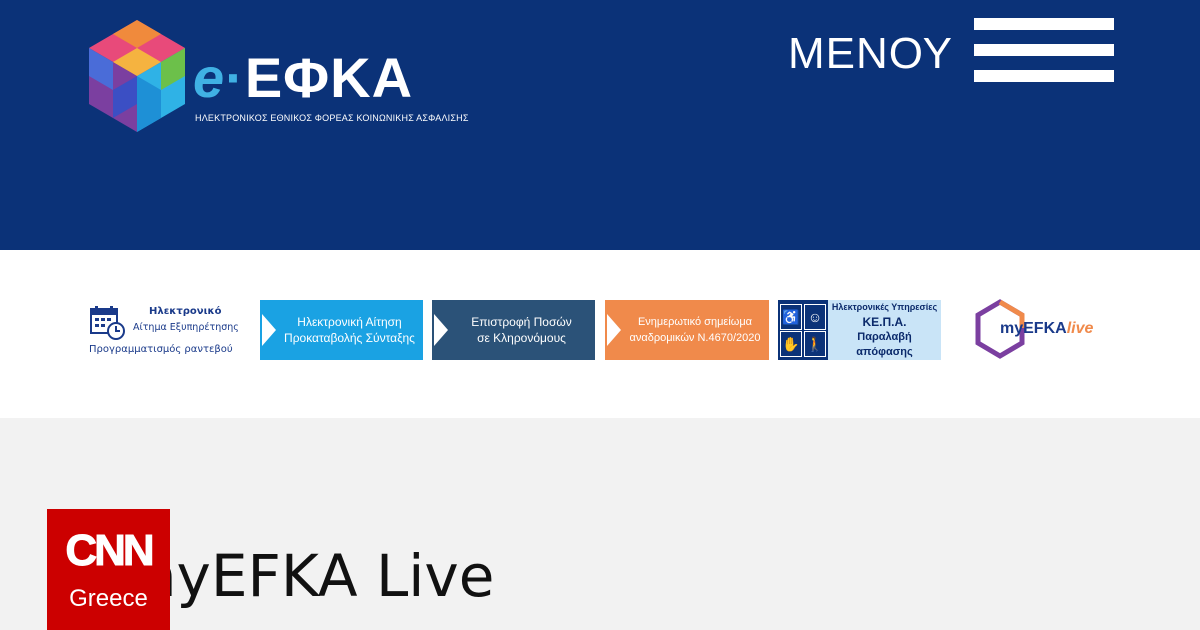 The image size is (1200, 630). I want to click on cnn-greece-badge: CNN Greece, so click(108, 569).